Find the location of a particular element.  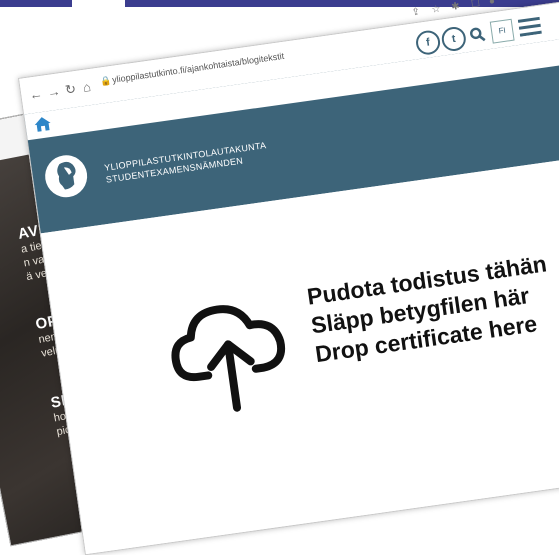

window-icon: ☐ is located at coordinates (475, 5).